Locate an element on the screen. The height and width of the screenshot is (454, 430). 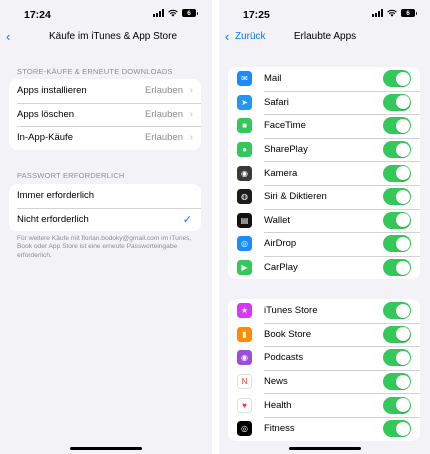
row-label: Nicht erforderlich is located at coordinates (53, 219).